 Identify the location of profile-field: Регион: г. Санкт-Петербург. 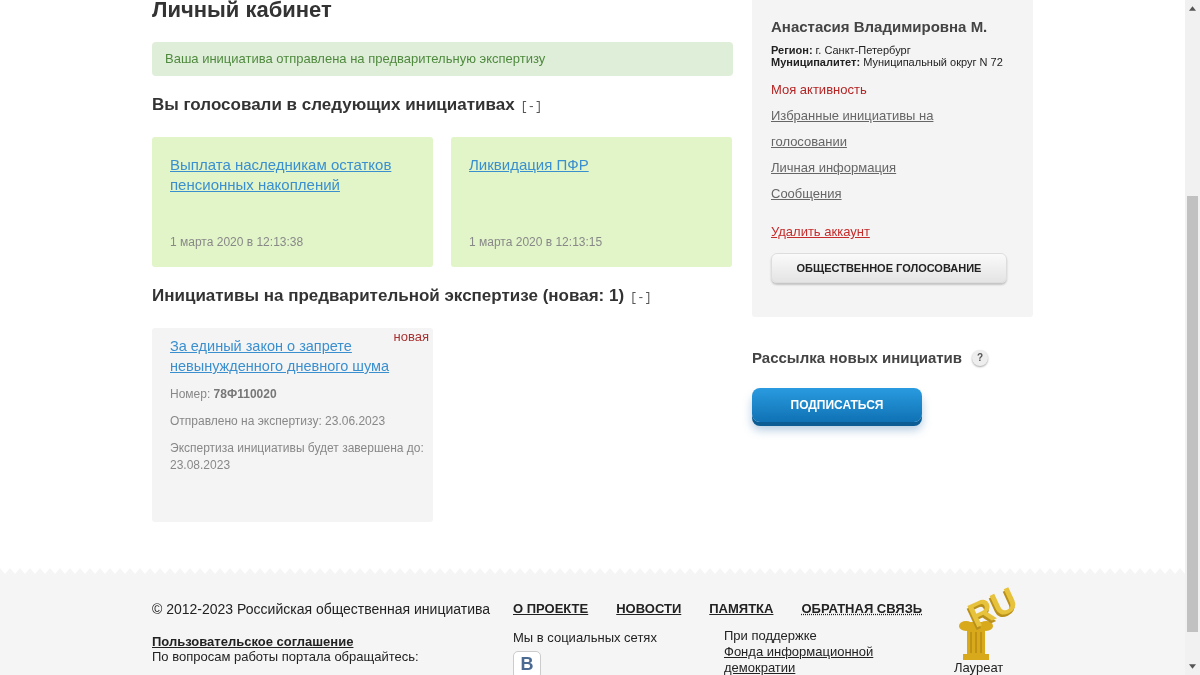
(892, 50).